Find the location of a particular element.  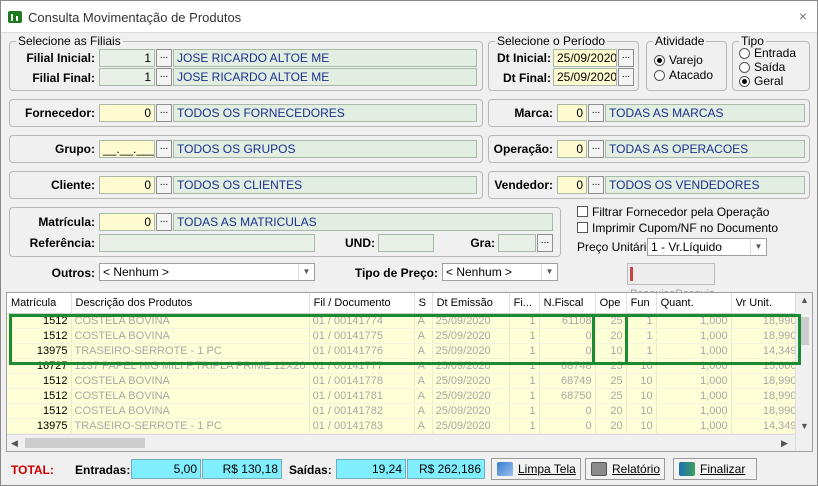

grupo-code: __.__.___ is located at coordinates (127, 149).